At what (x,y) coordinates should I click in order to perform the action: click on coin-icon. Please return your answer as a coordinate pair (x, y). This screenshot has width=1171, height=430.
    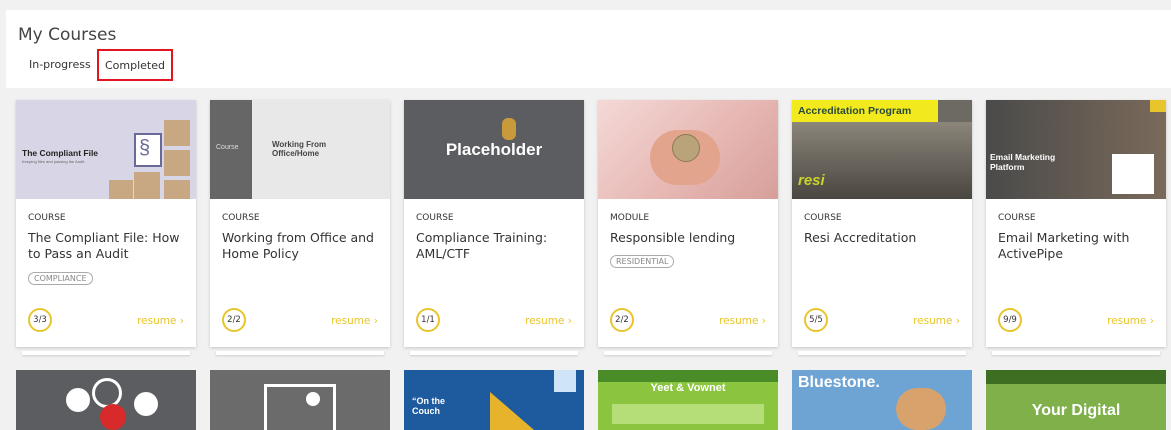
    Looking at the image, I should click on (686, 148).